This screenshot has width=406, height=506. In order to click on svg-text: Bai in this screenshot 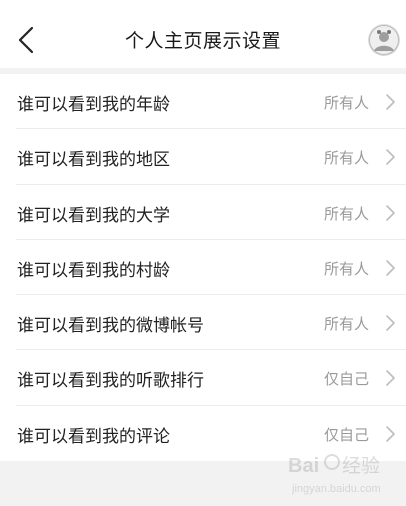, I will do `click(303, 466)`.